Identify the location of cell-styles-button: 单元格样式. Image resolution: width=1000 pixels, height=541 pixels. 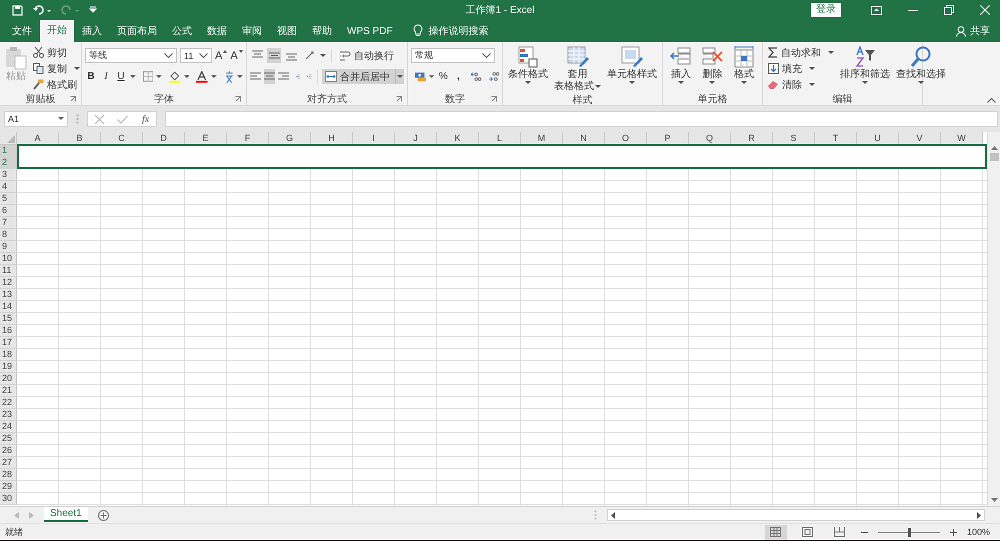
(632, 65).